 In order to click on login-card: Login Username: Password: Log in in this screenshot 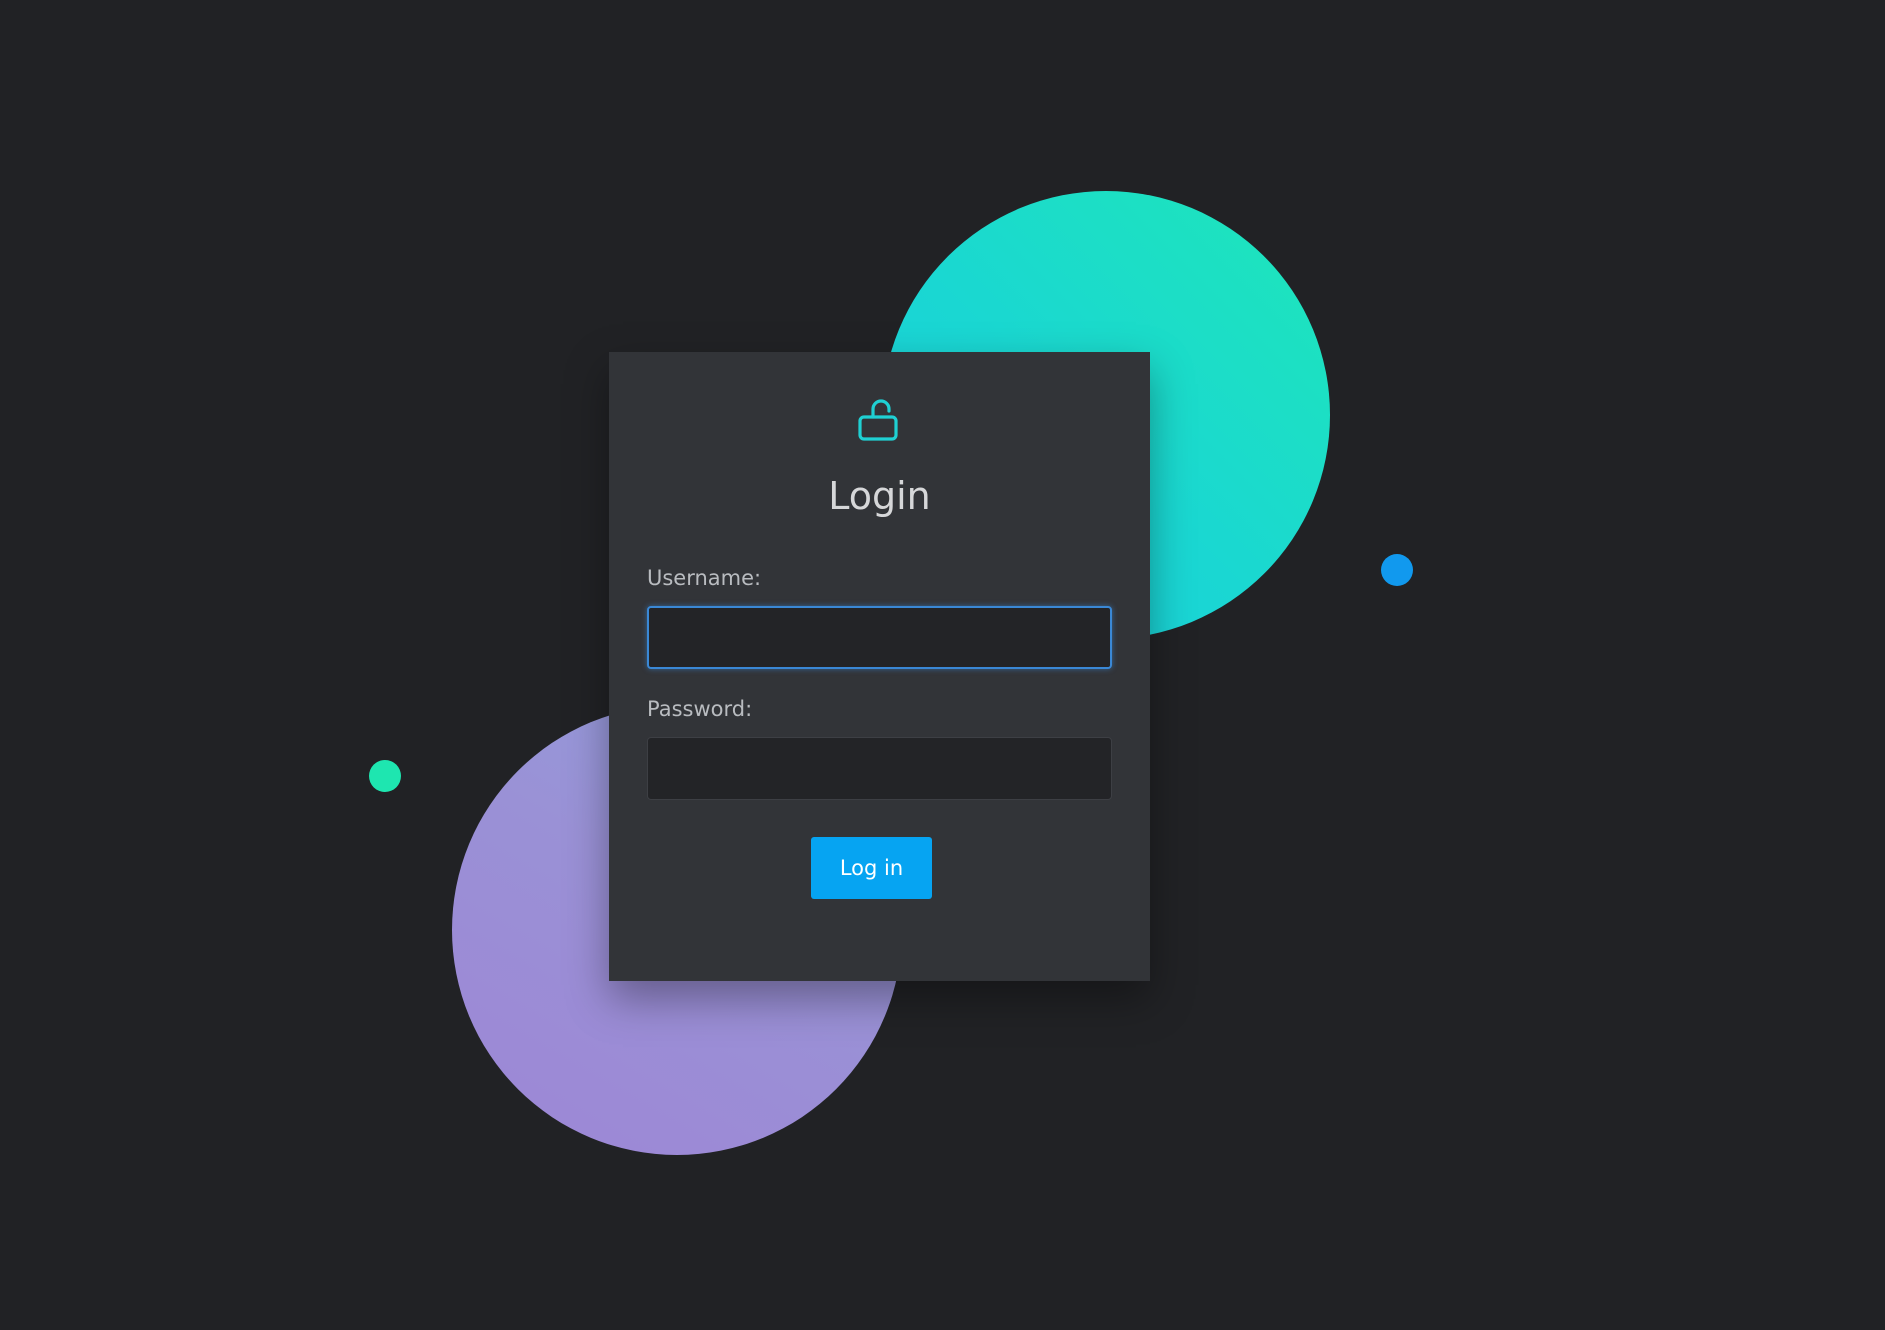, I will do `click(879, 666)`.